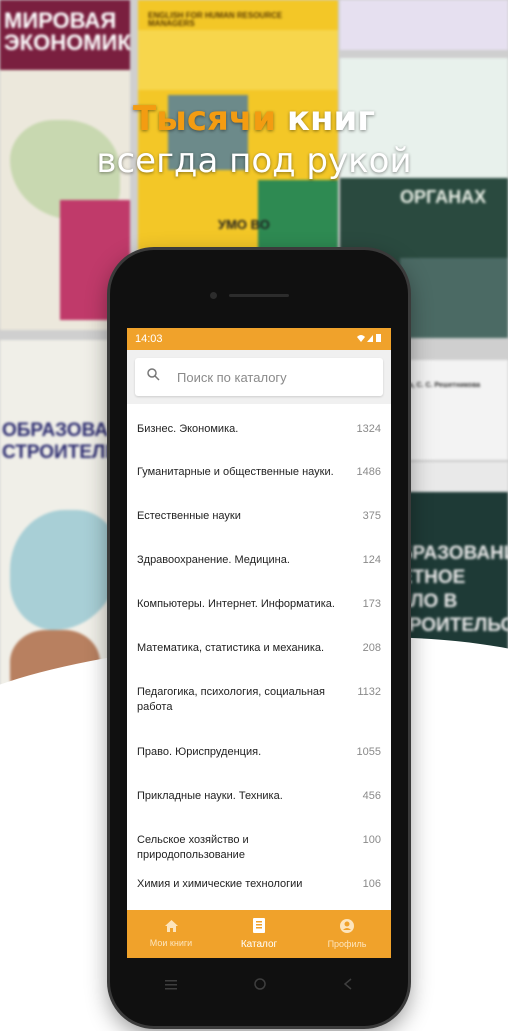 This screenshot has height=1031, width=508. Describe the element at coordinates (371, 796) in the screenshot. I see `category-count: 456` at that location.